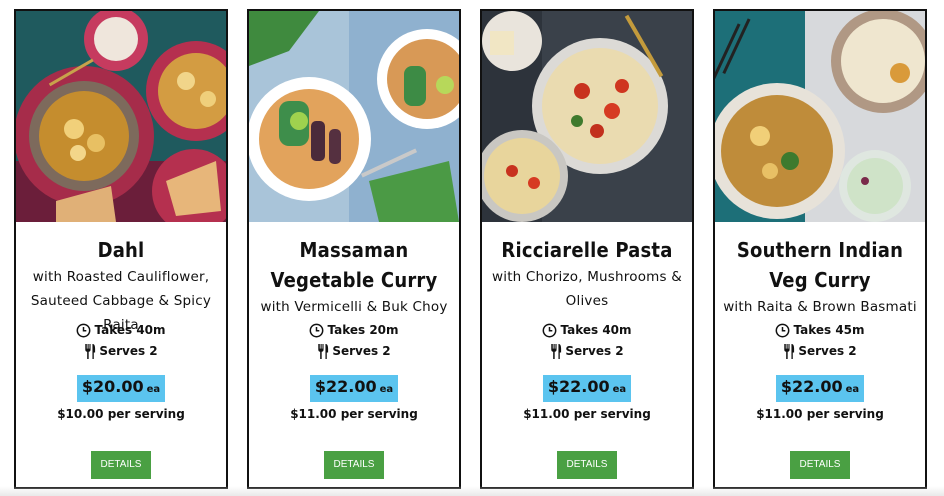  What do you see at coordinates (472, 491) in the screenshot?
I see `bottom-shadow` at bounding box center [472, 491].